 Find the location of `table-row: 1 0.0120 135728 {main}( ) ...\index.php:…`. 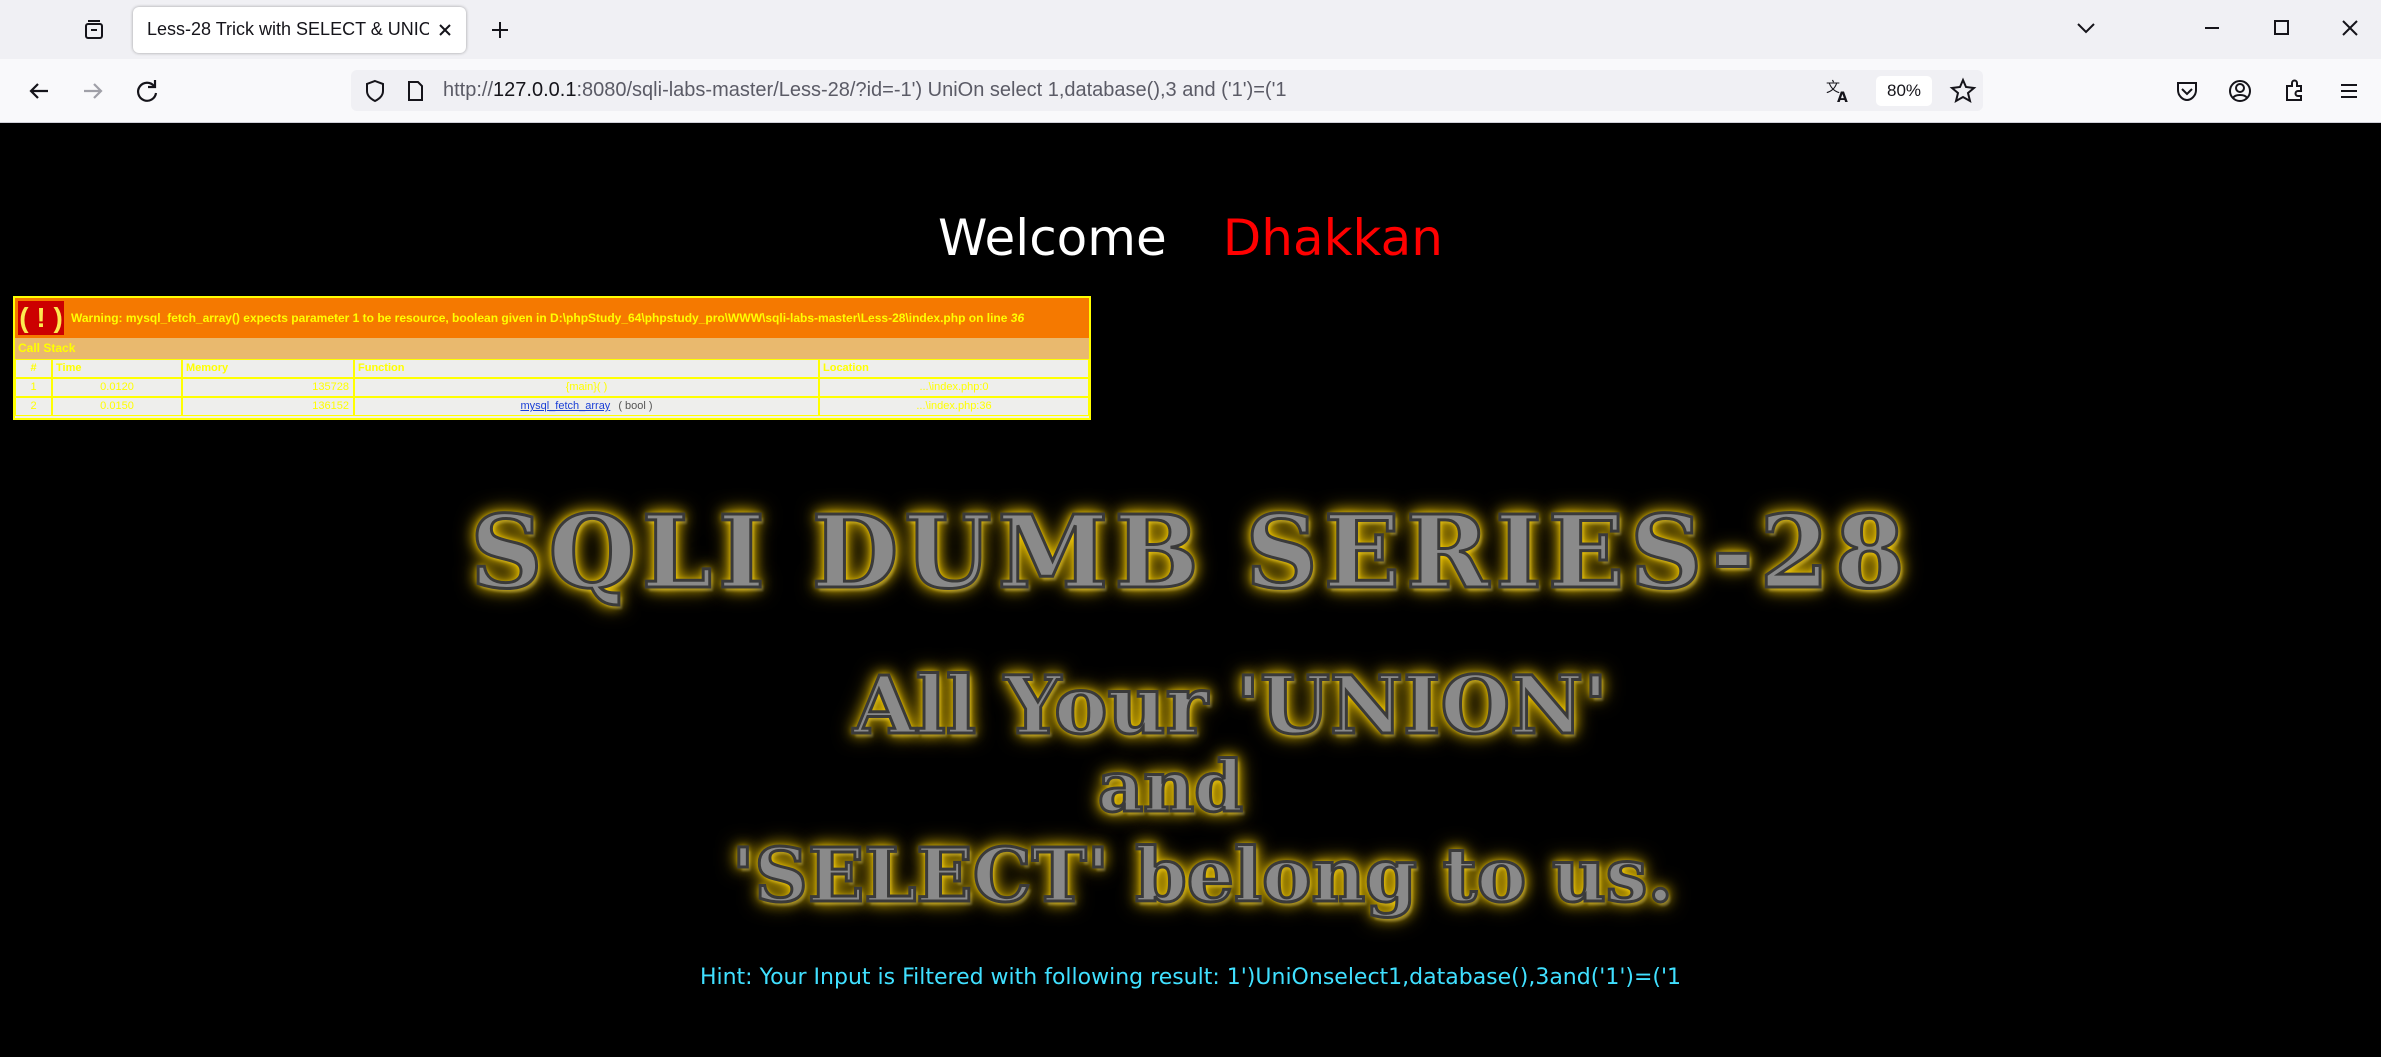

table-row: 1 0.0120 135728 {main}( ) ...\index.php:… is located at coordinates (552, 387).